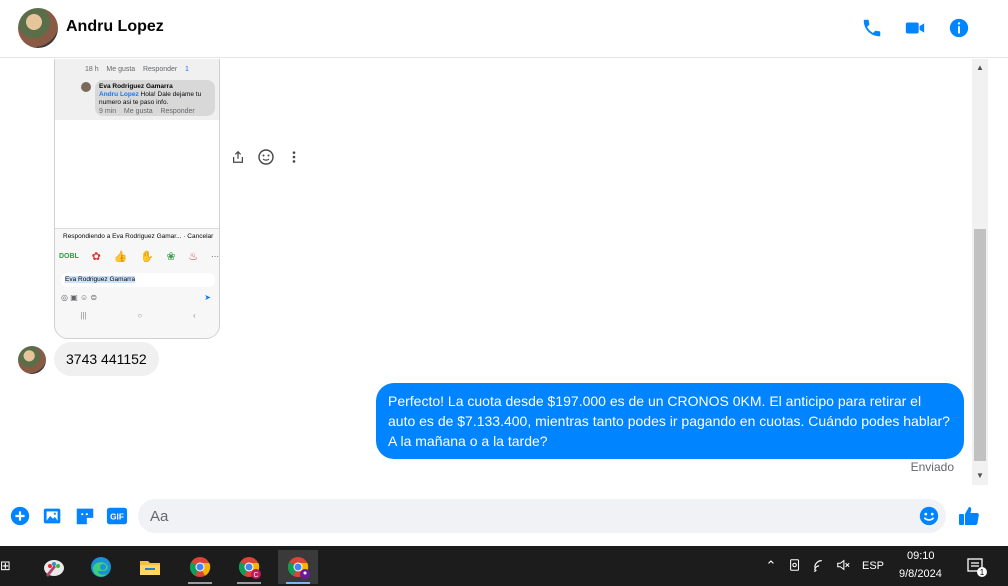 This screenshot has height=586, width=1008. What do you see at coordinates (920, 574) in the screenshot?
I see `clock-date: 9/8/2024` at bounding box center [920, 574].